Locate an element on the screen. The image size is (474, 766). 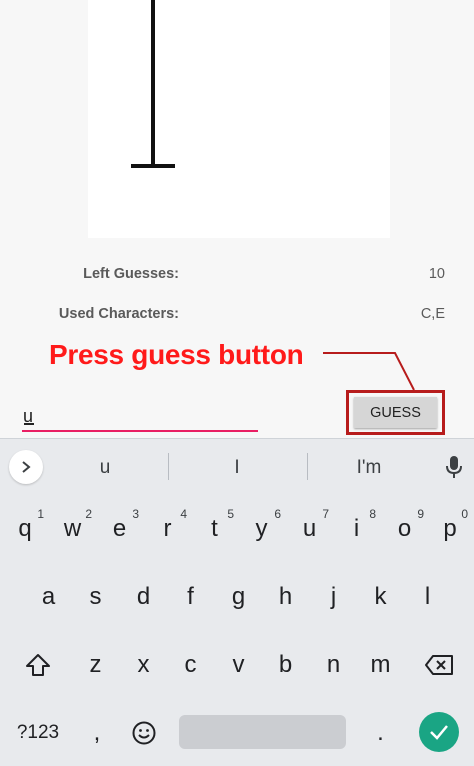
key-g: g is located at coordinates (238, 597).